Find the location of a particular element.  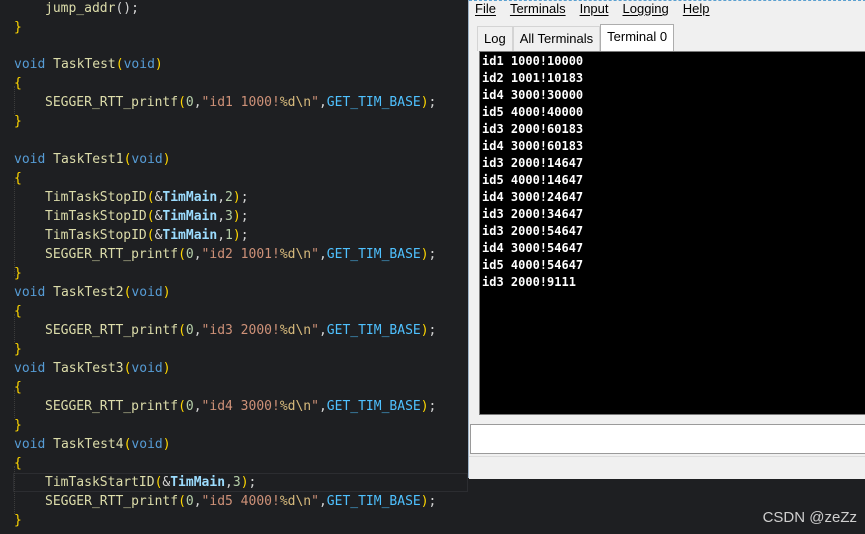

tab-bar: Log All Terminals Terminal 0 is located at coordinates (576, 37).